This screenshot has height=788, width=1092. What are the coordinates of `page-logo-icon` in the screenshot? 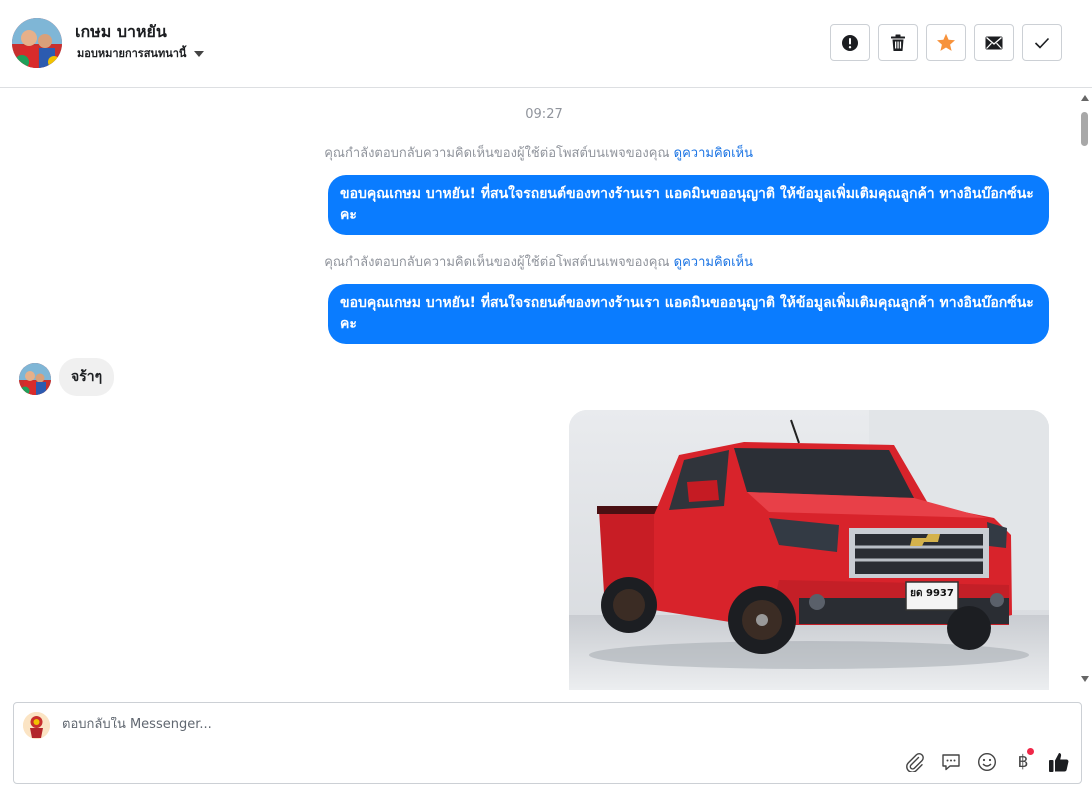 It's located at (36, 725).